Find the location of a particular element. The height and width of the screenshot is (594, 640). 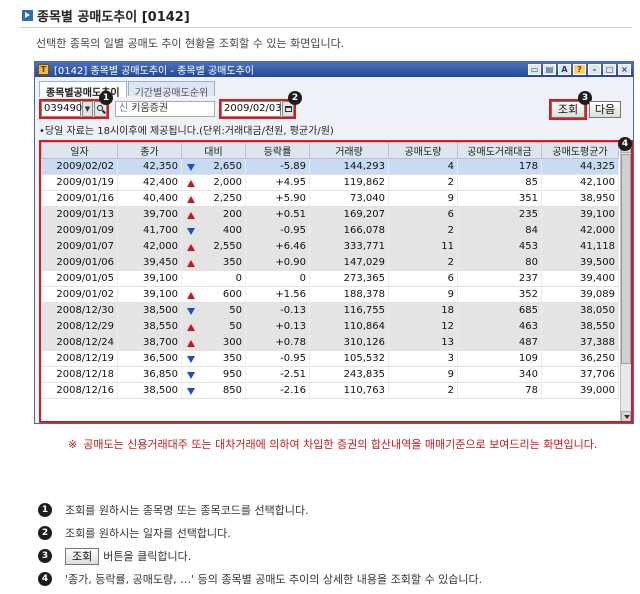

page-title-text: 종목별 공매도추이 [0142] is located at coordinates (113, 17).